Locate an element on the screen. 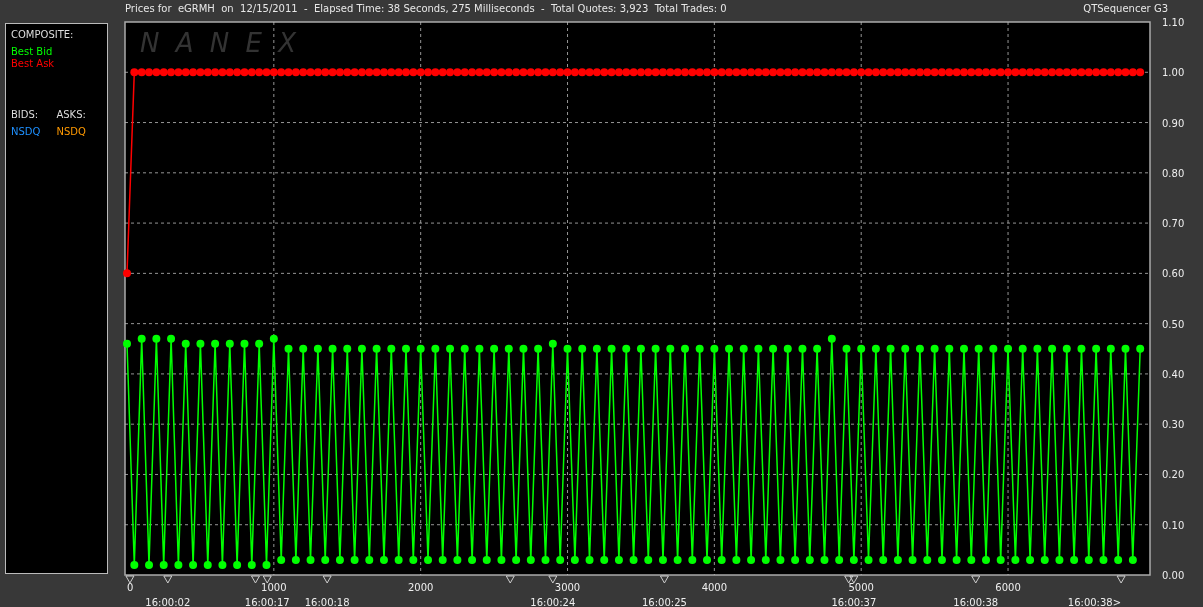 The image size is (1203, 607). y-tick-label: 0.20 is located at coordinates (1173, 475).